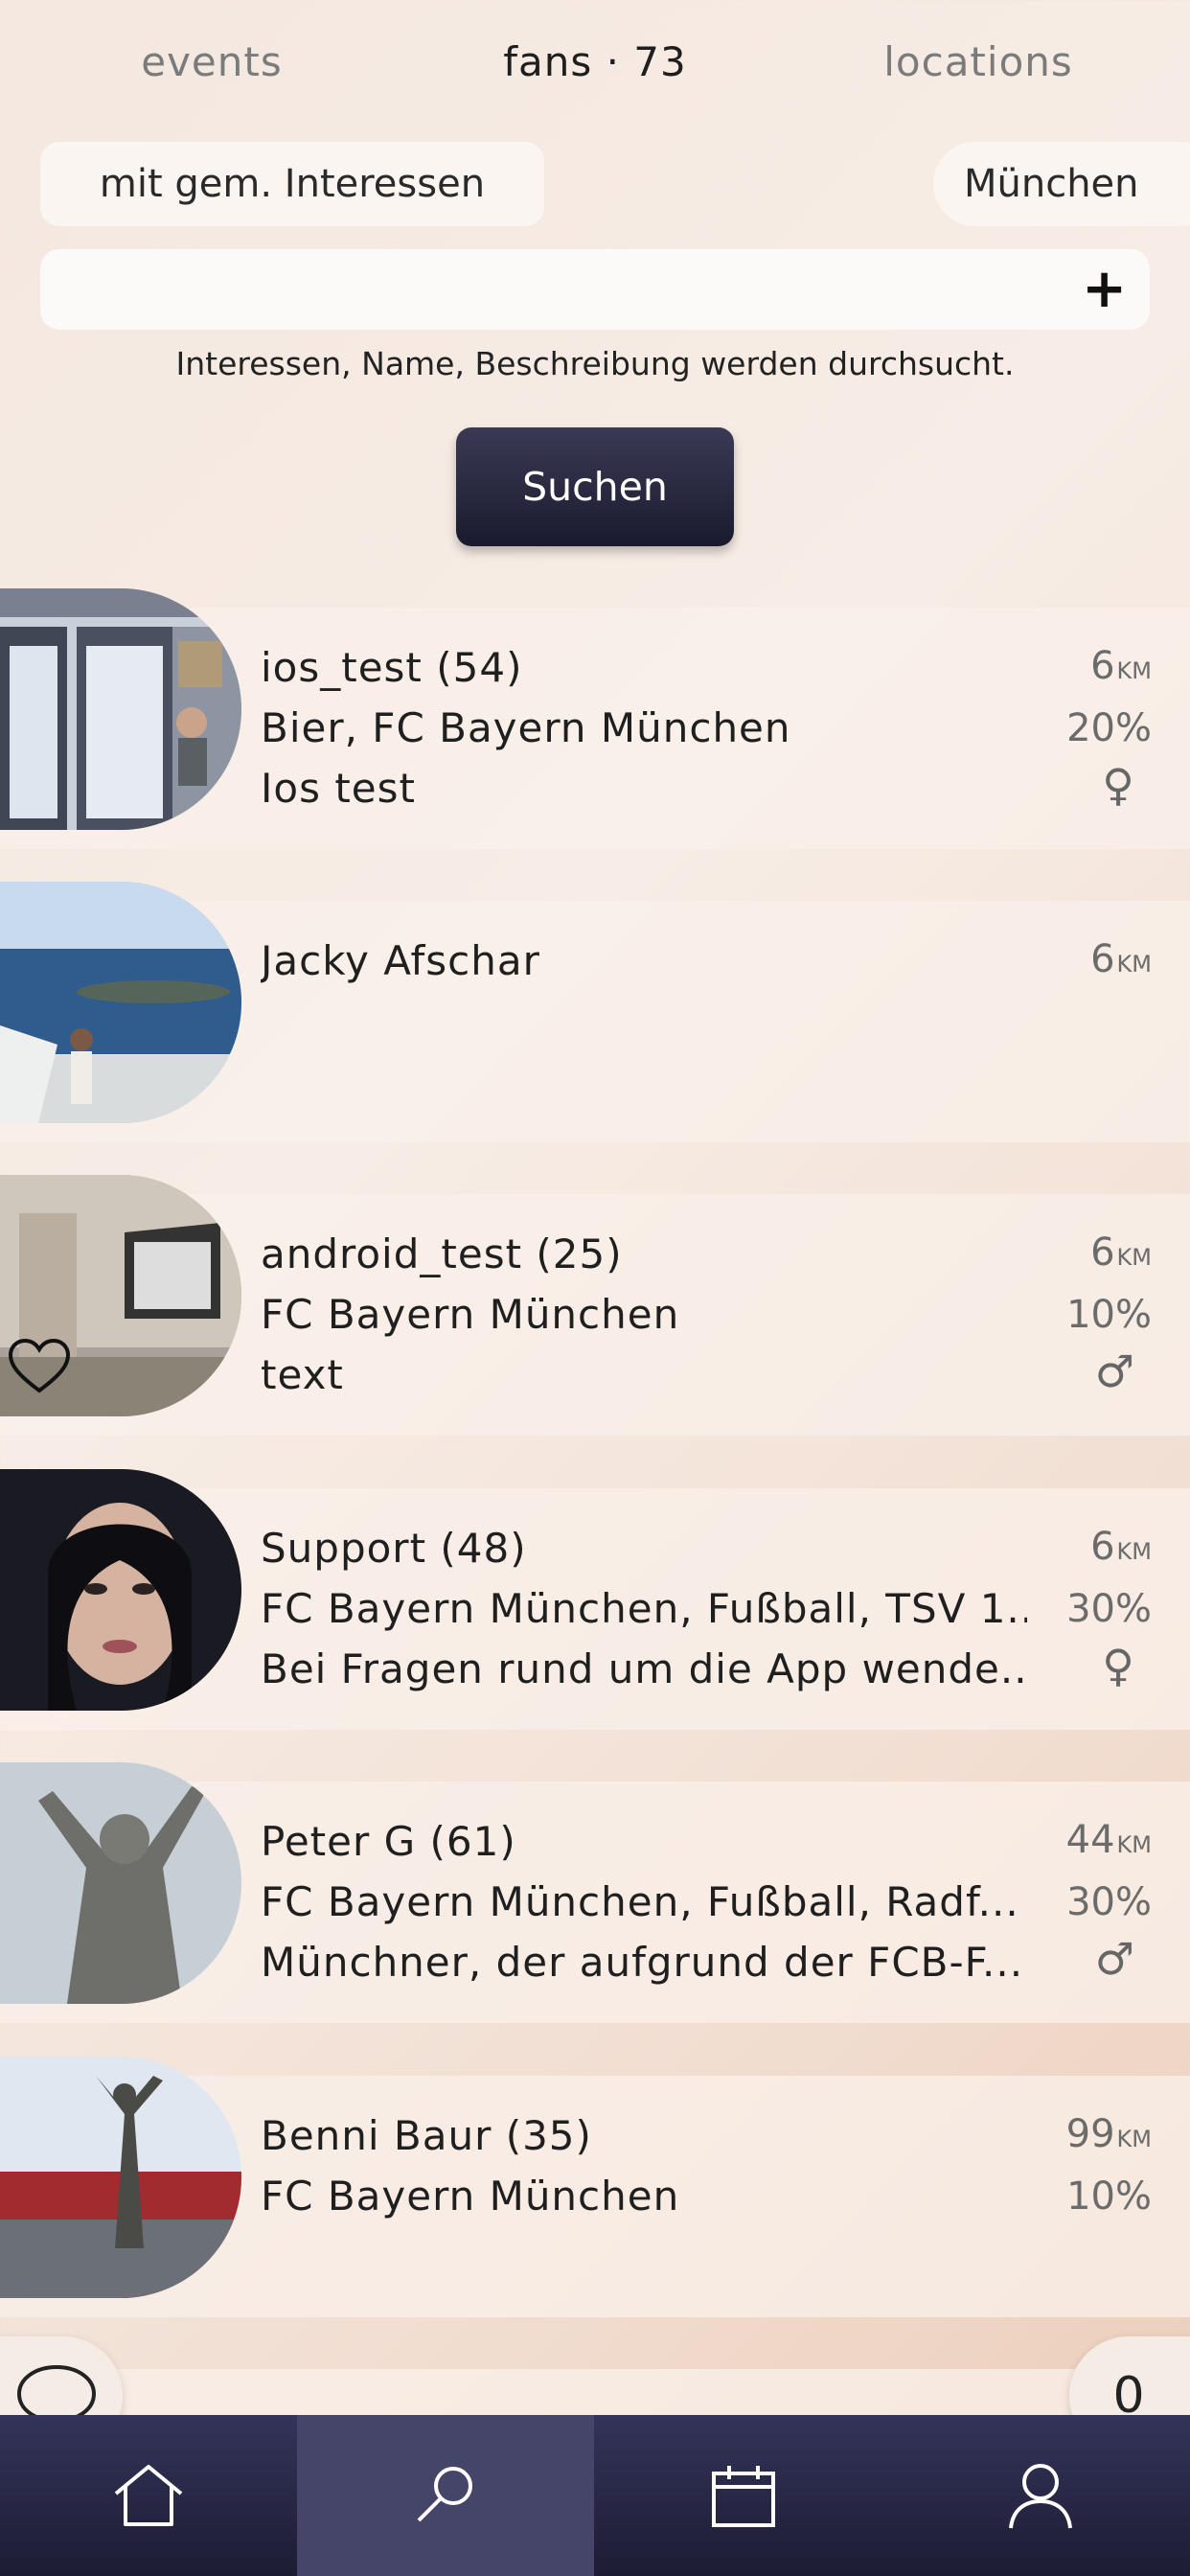  What do you see at coordinates (595, 62) in the screenshot?
I see `tab-fans: fans · 73` at bounding box center [595, 62].